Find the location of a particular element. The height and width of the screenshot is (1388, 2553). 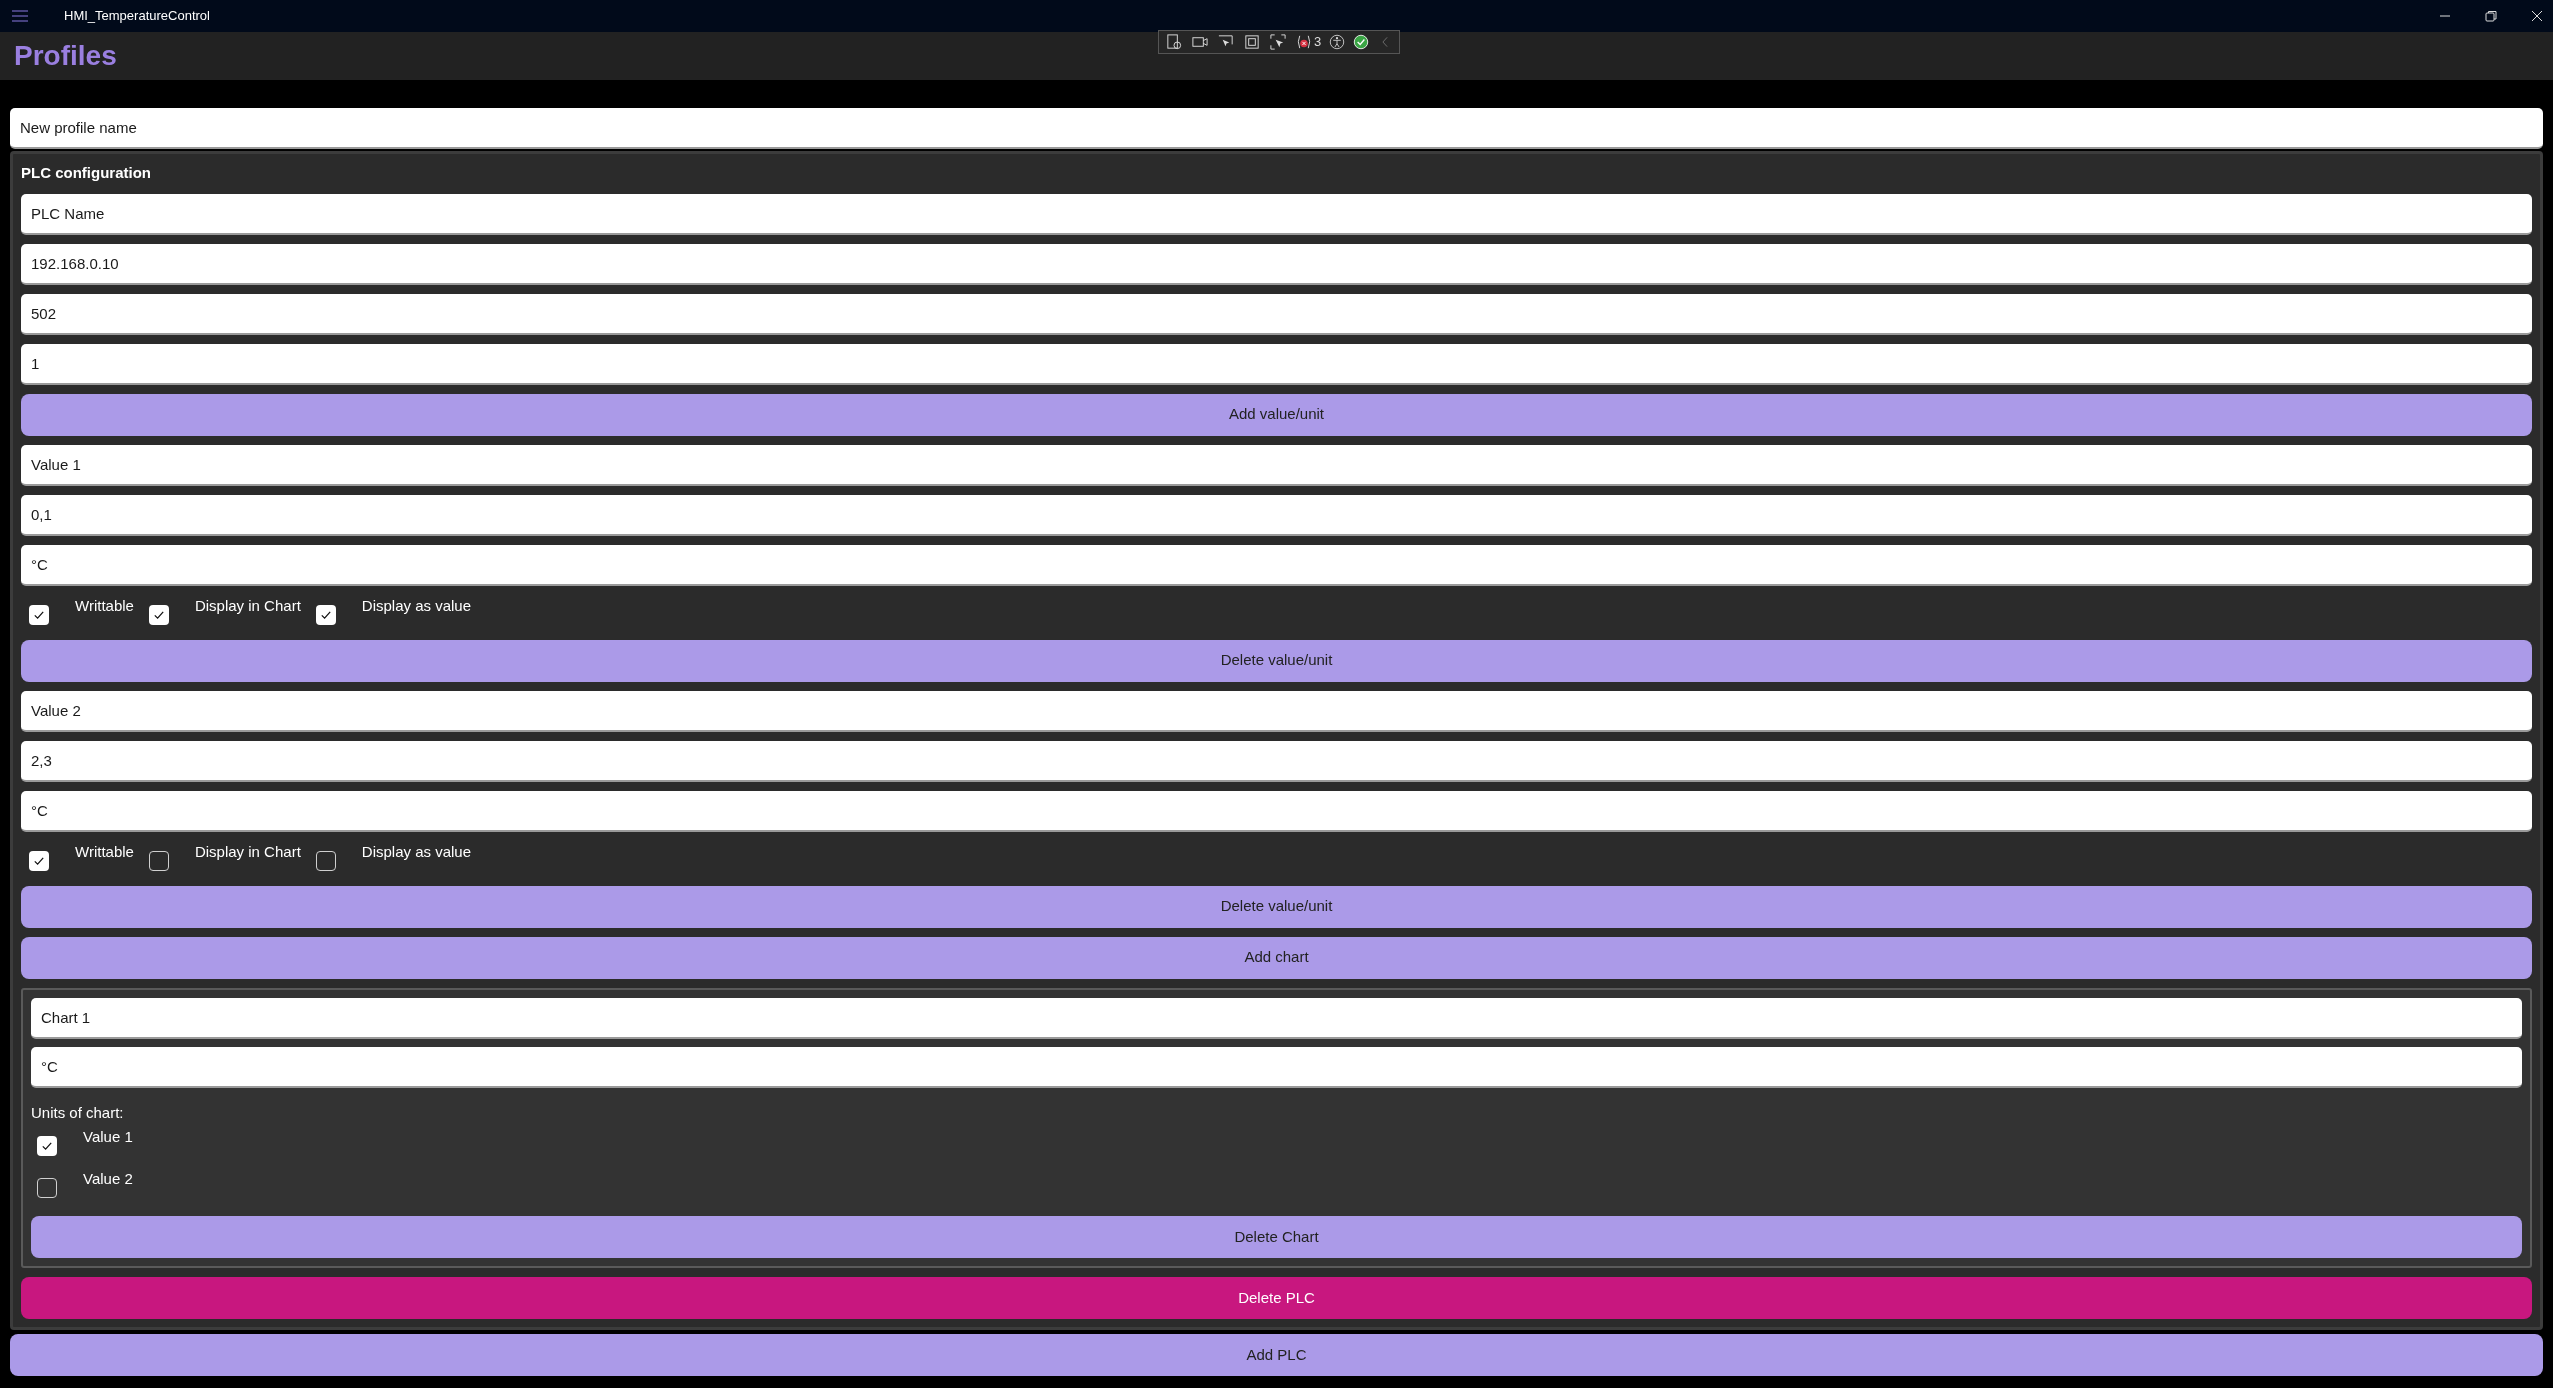

text-field: PLC Name is located at coordinates (1276, 214).